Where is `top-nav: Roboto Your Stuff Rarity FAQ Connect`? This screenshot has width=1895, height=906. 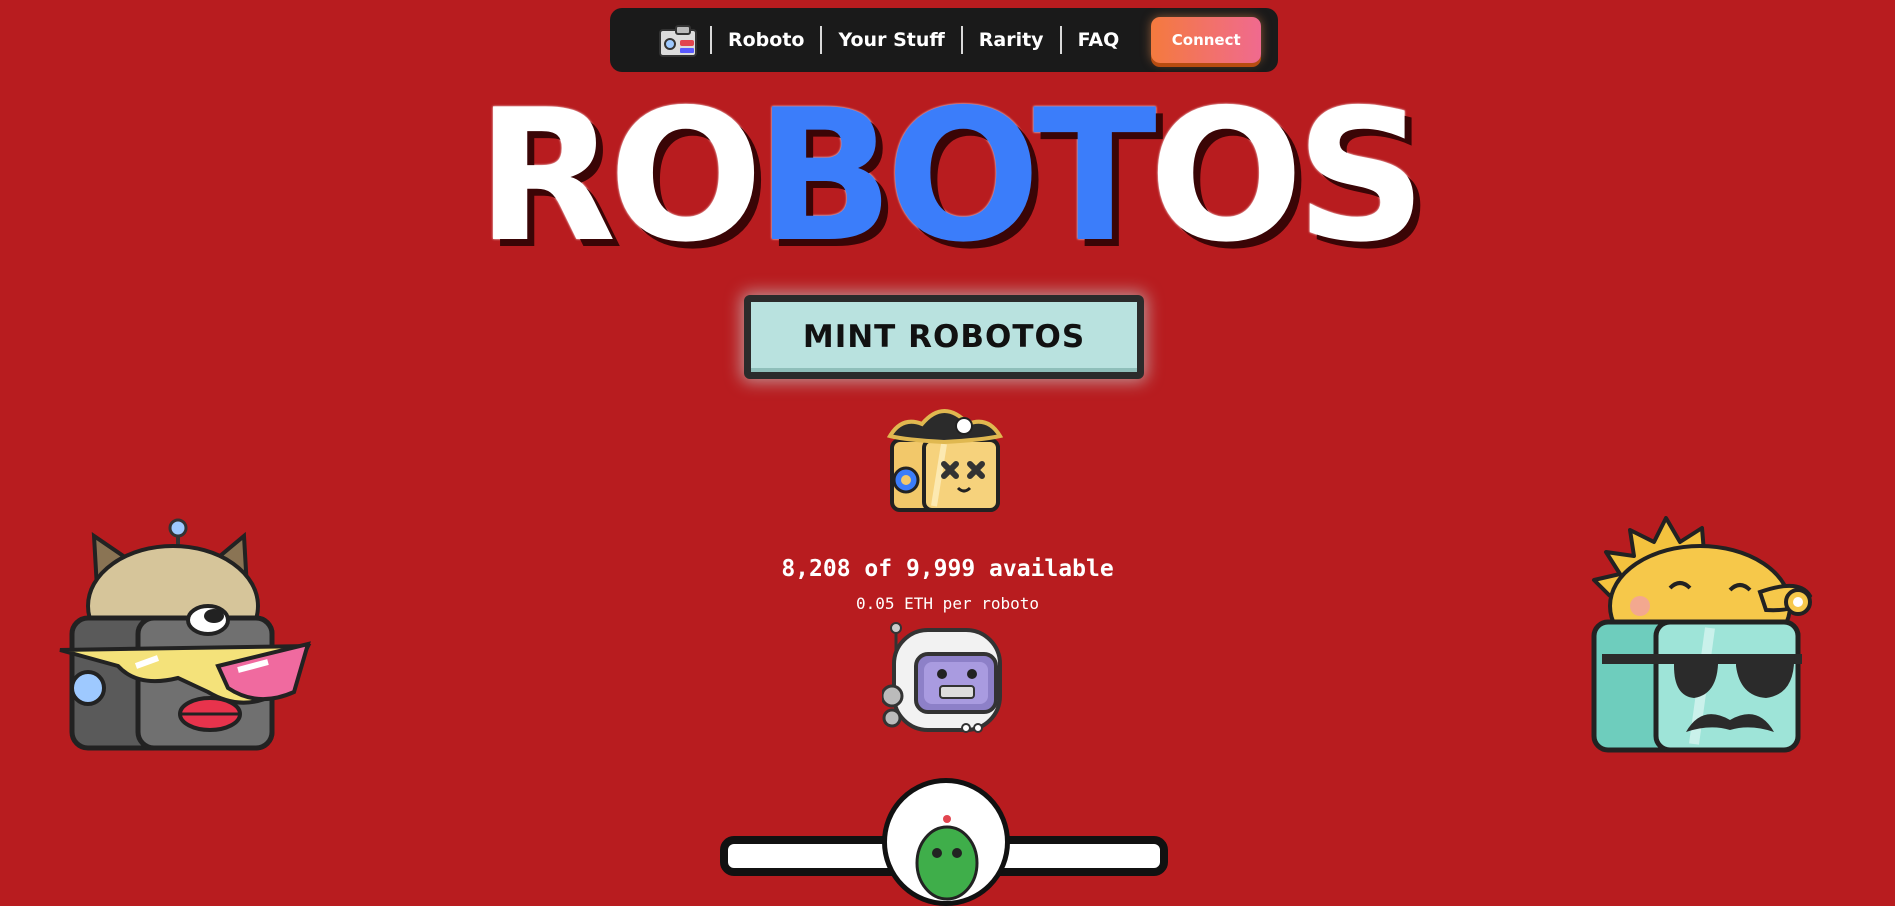 top-nav: Roboto Your Stuff Rarity FAQ Connect is located at coordinates (944, 40).